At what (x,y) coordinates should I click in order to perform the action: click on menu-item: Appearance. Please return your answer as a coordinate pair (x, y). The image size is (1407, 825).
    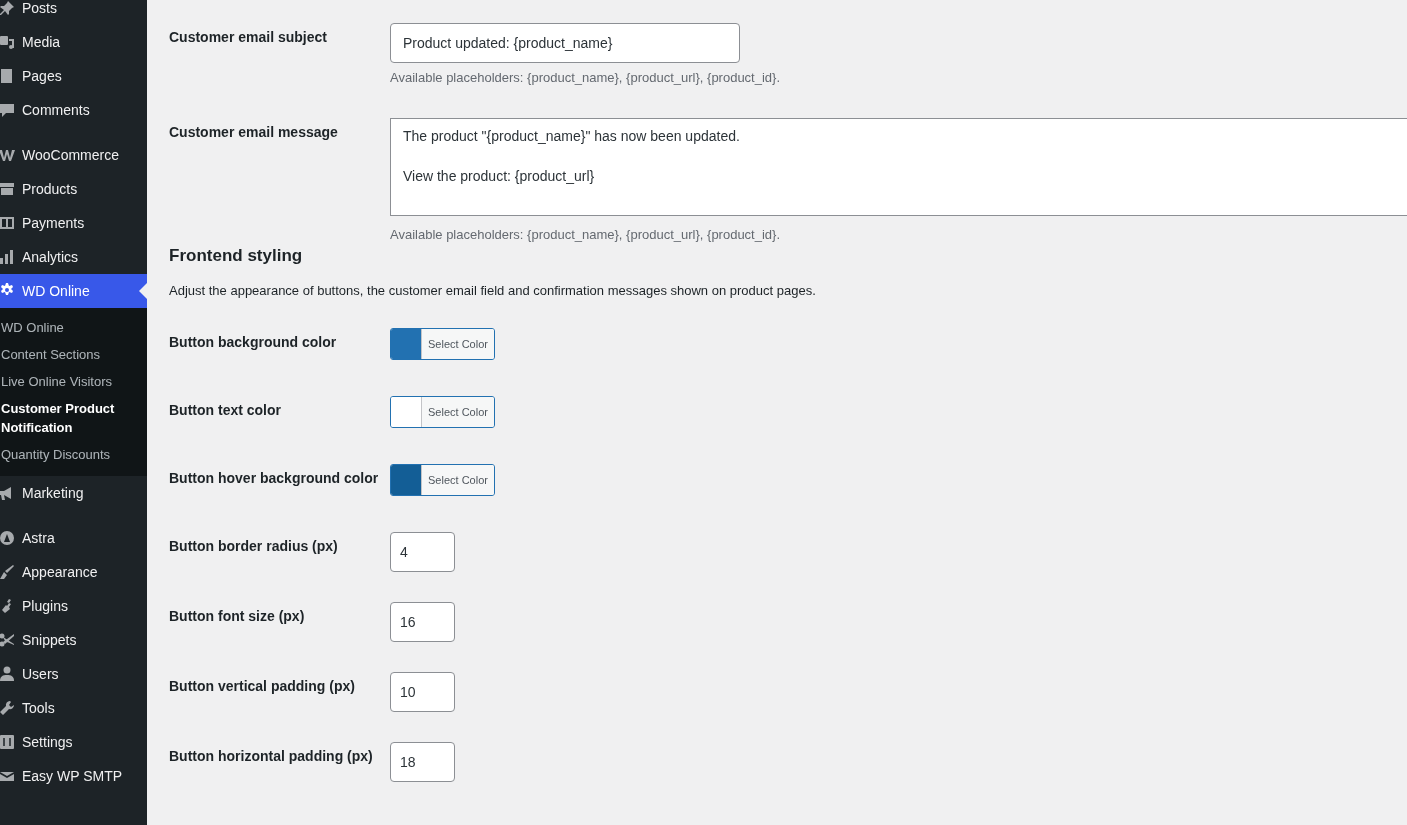
    Looking at the image, I should click on (73, 572).